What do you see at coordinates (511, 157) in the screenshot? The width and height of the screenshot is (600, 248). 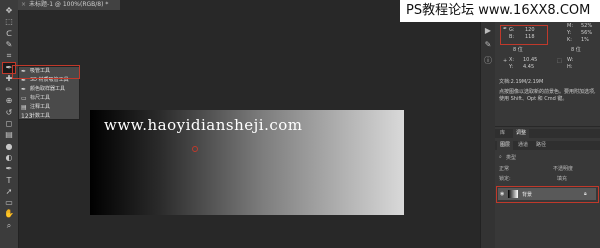 I see `layer-kind-filter: 类型` at bounding box center [511, 157].